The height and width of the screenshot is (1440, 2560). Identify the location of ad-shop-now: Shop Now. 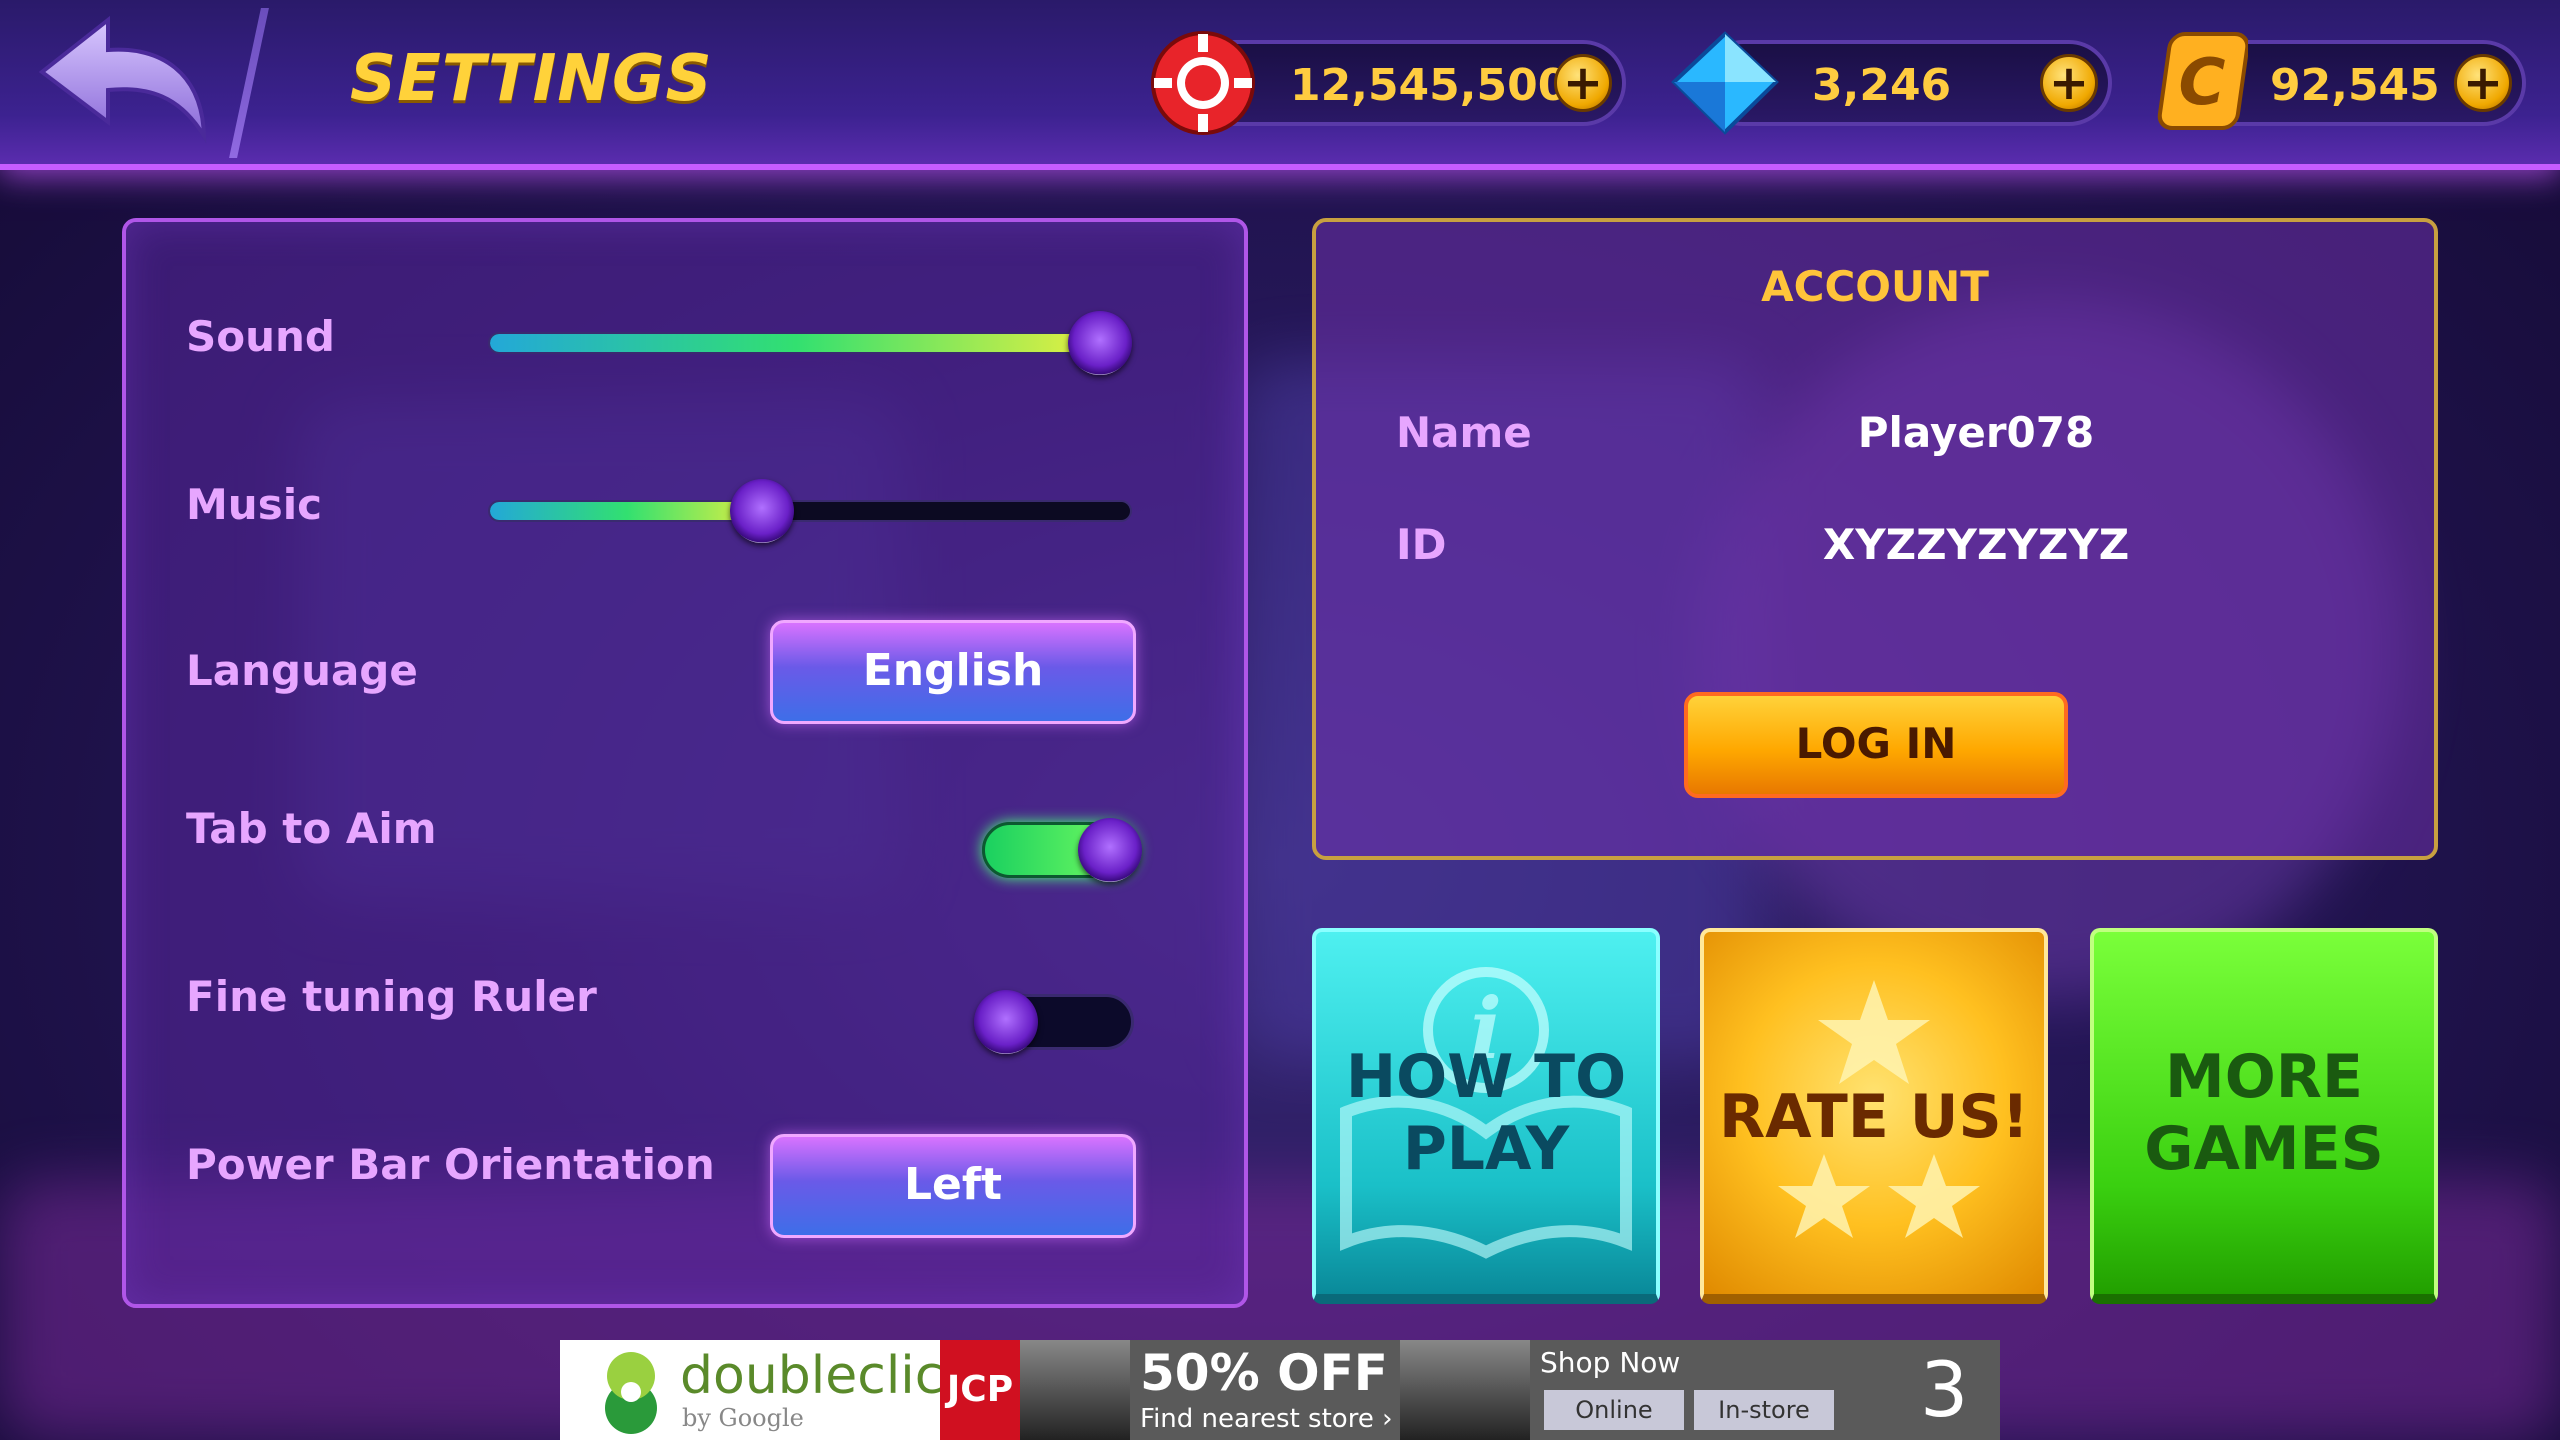
(1610, 1362).